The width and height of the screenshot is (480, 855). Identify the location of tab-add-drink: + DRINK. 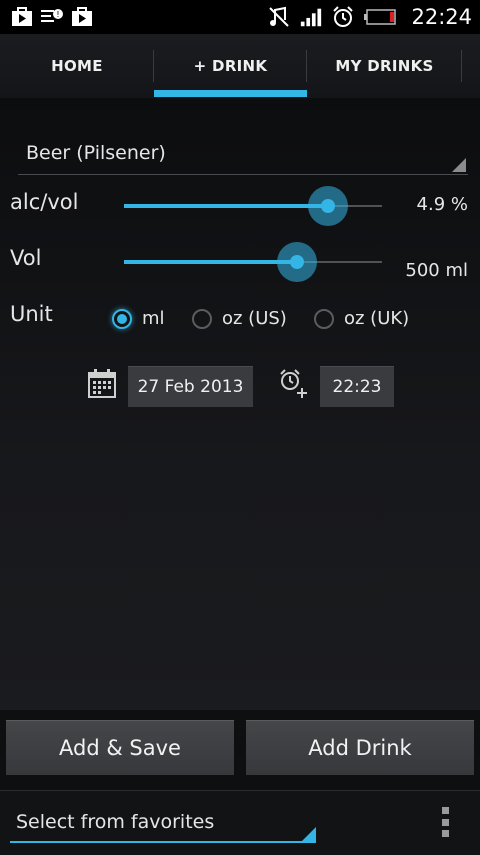
(230, 66).